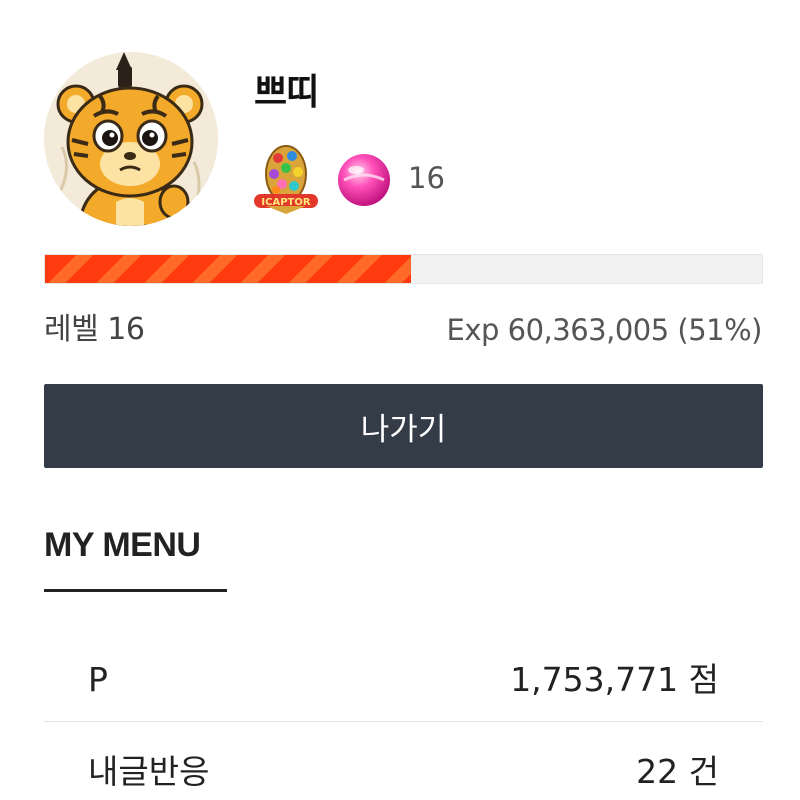  I want to click on exp-progress-fill, so click(228, 269).